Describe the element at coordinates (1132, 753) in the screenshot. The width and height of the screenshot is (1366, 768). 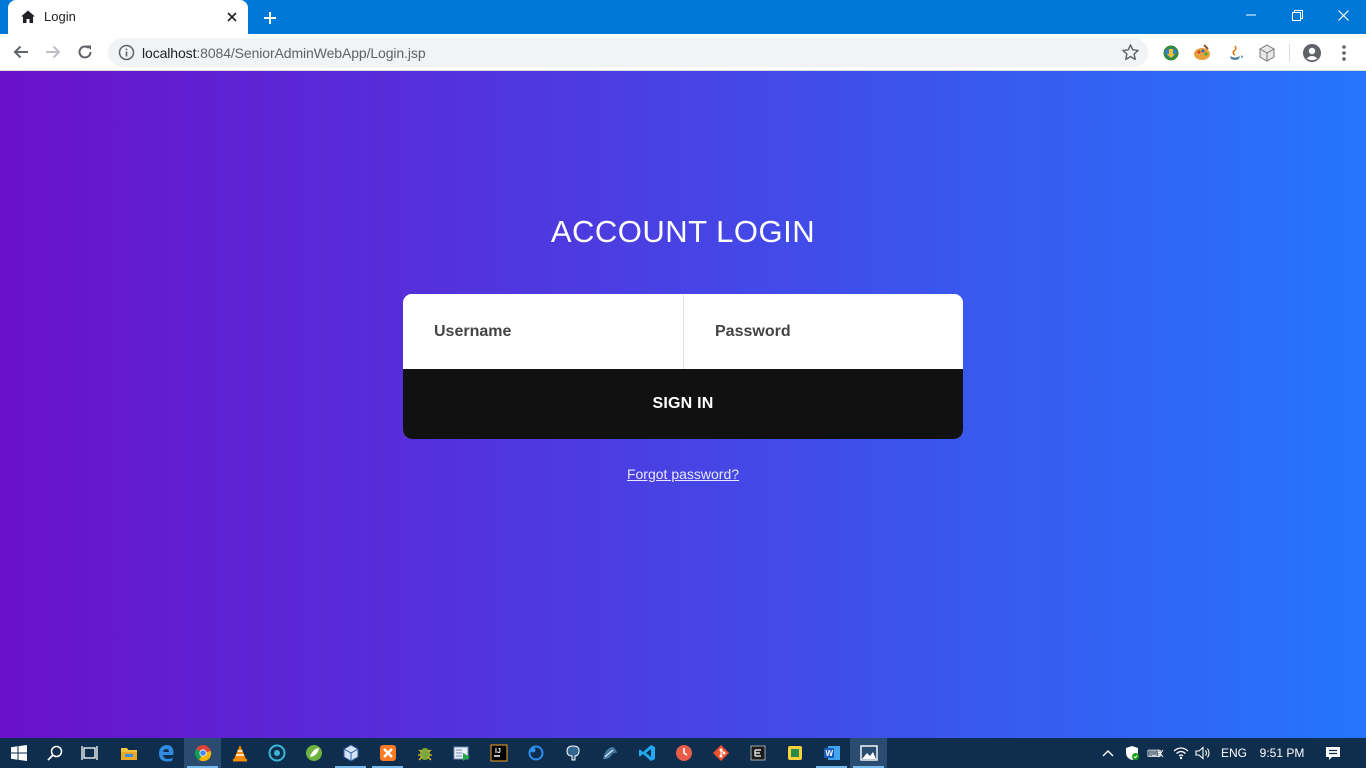
I see `security-shield-icon` at that location.